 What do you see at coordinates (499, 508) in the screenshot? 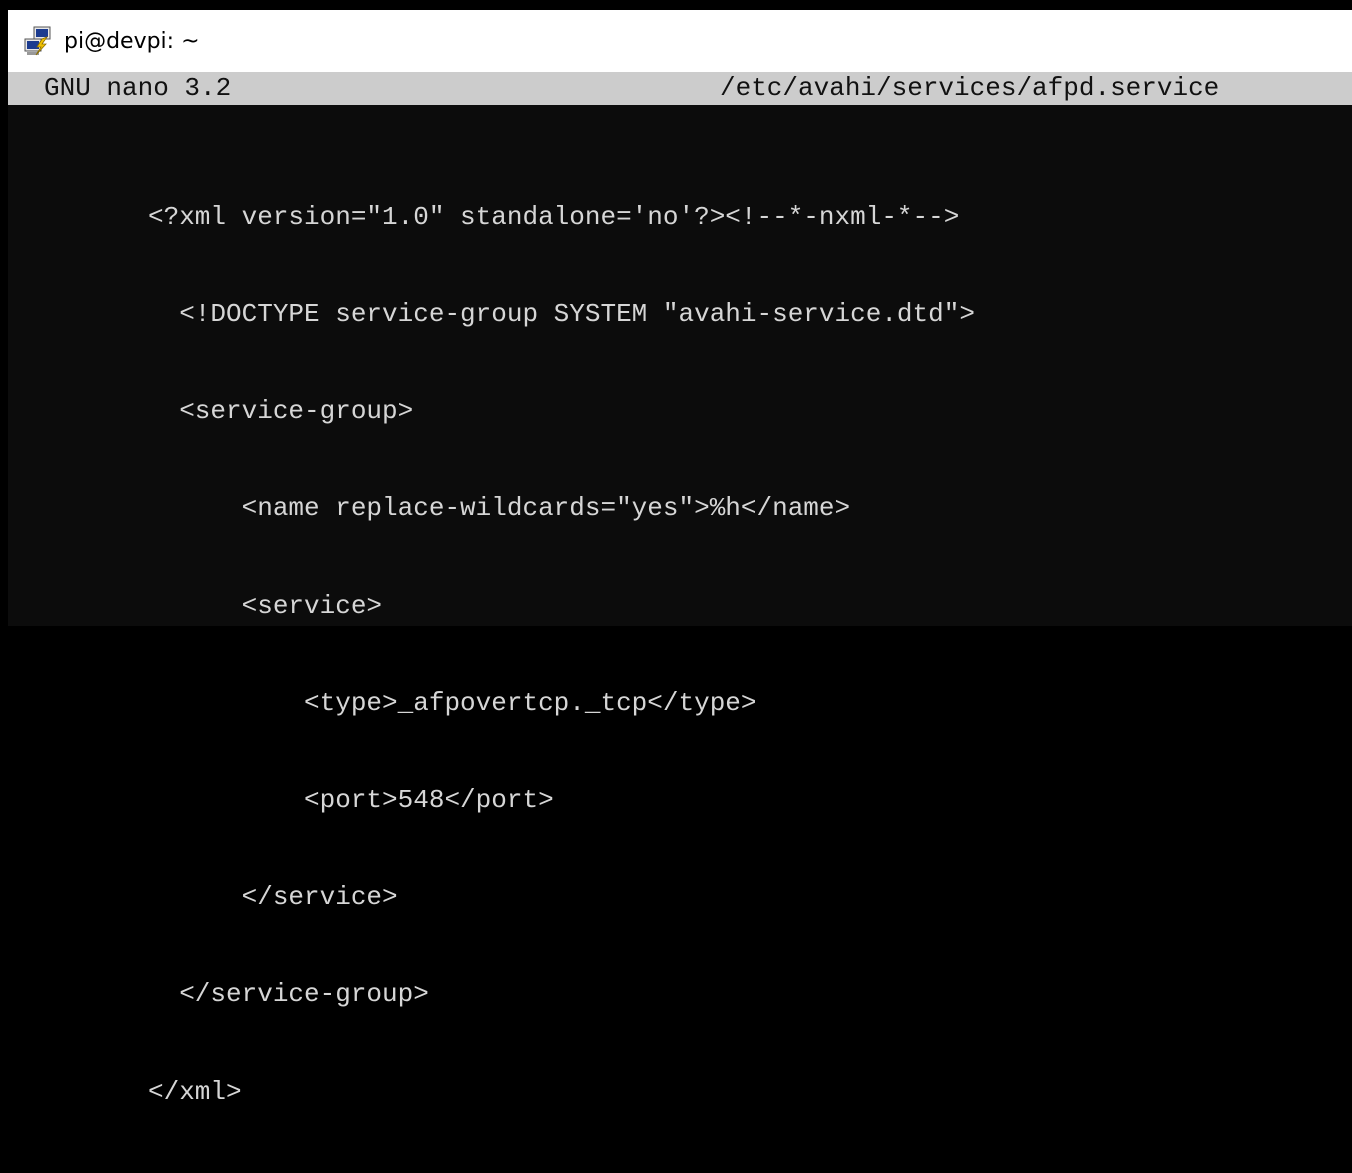
I see `editor-line: <name replace-wildcards="yes">%h</name>` at bounding box center [499, 508].